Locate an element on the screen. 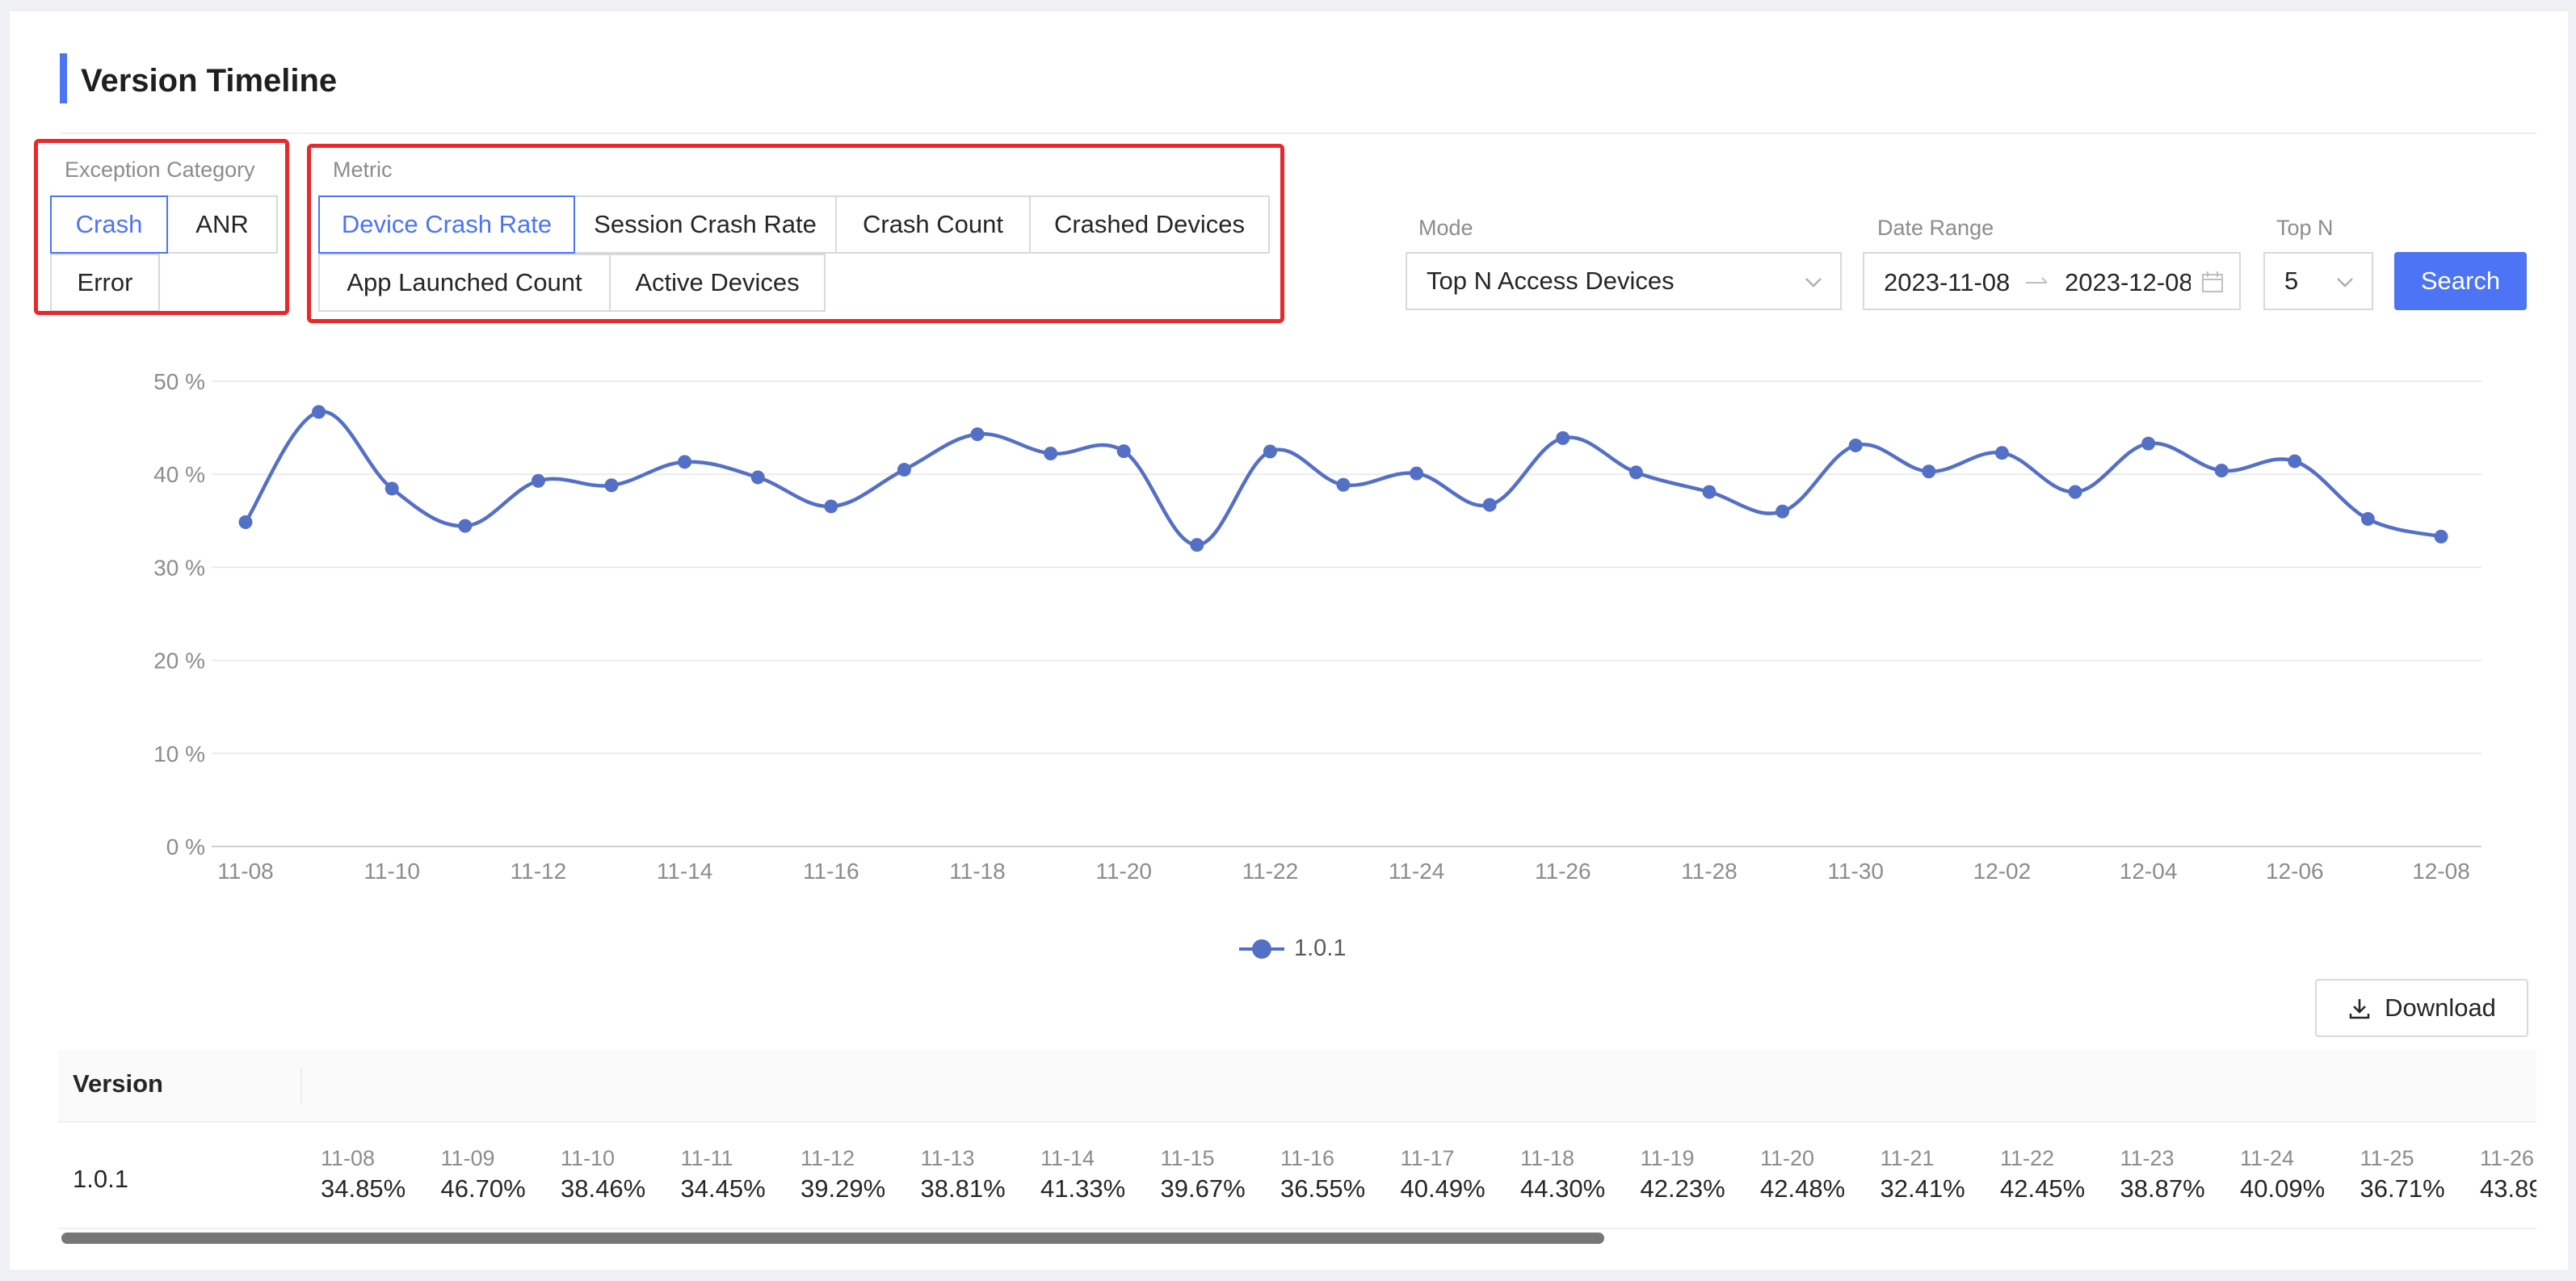  page-title: Version Timeline is located at coordinates (209, 81).